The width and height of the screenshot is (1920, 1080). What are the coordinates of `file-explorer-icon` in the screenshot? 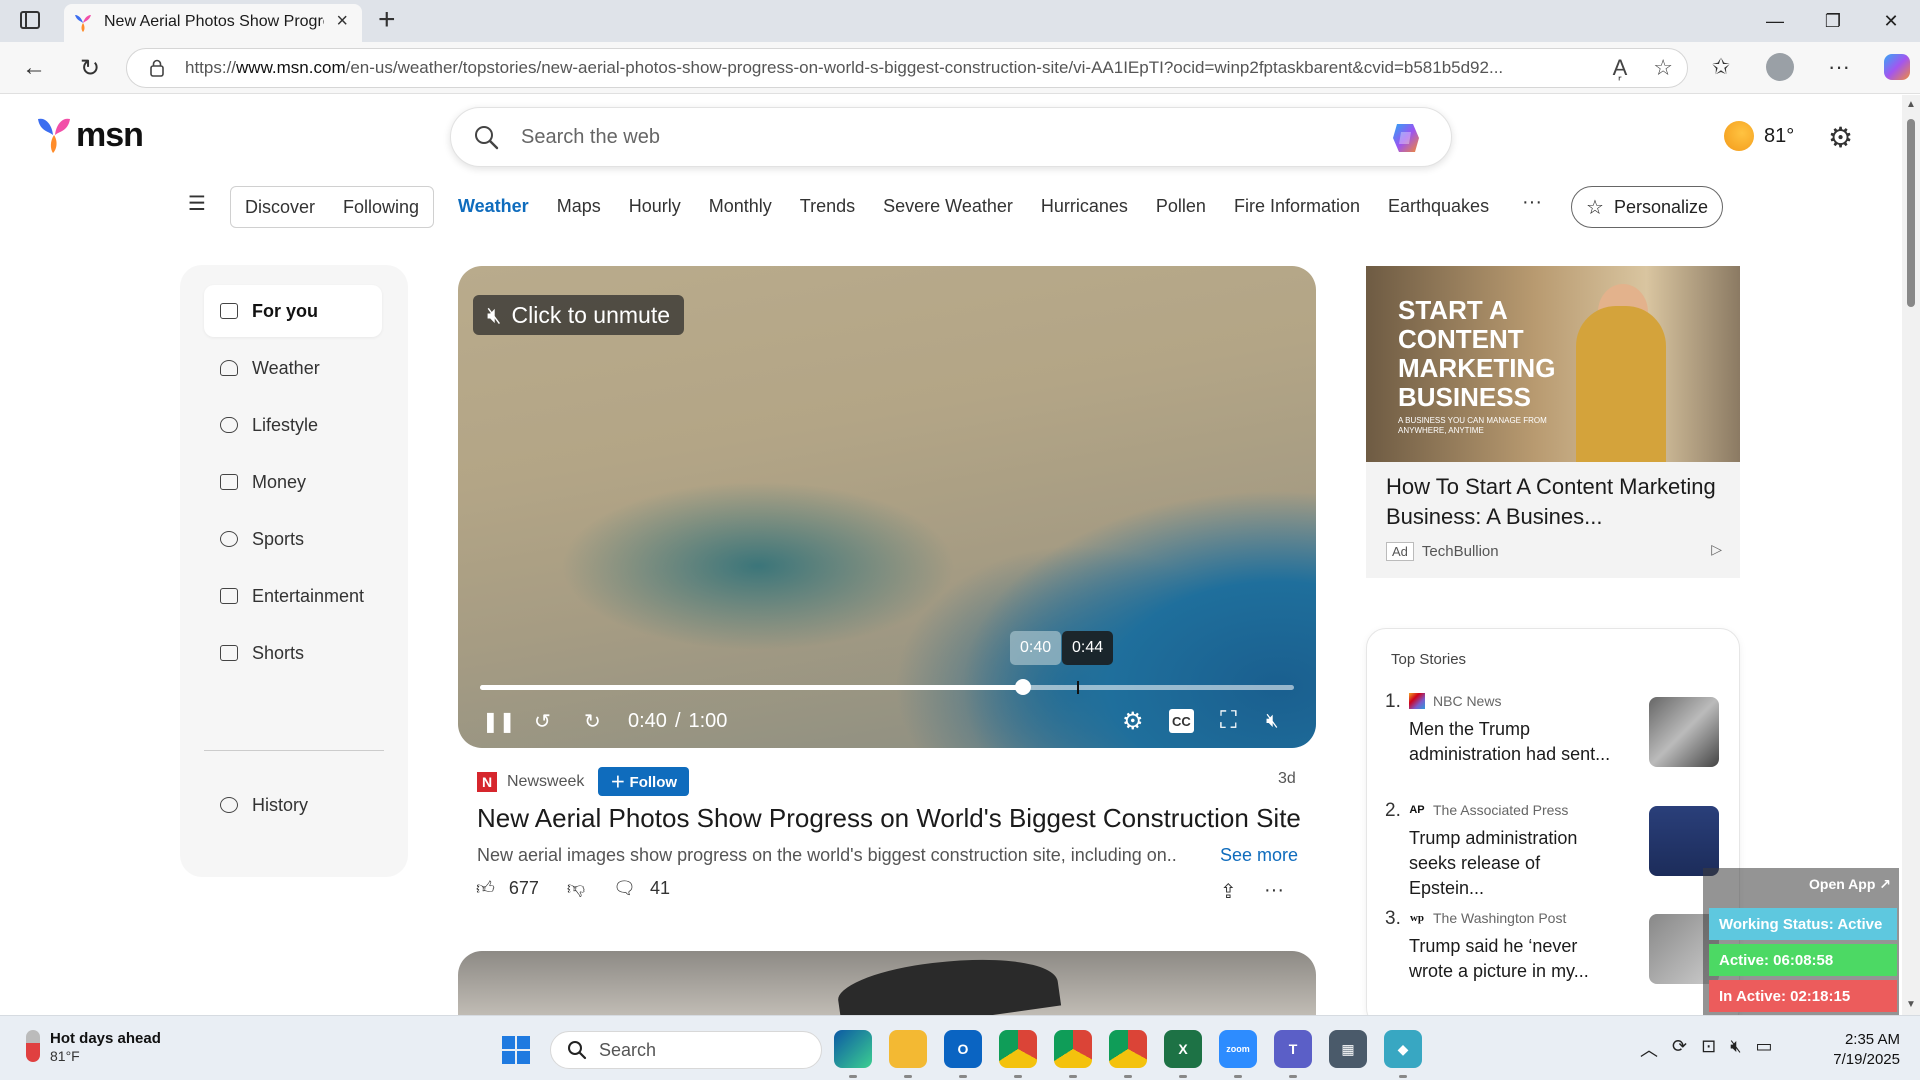 It's located at (908, 1054).